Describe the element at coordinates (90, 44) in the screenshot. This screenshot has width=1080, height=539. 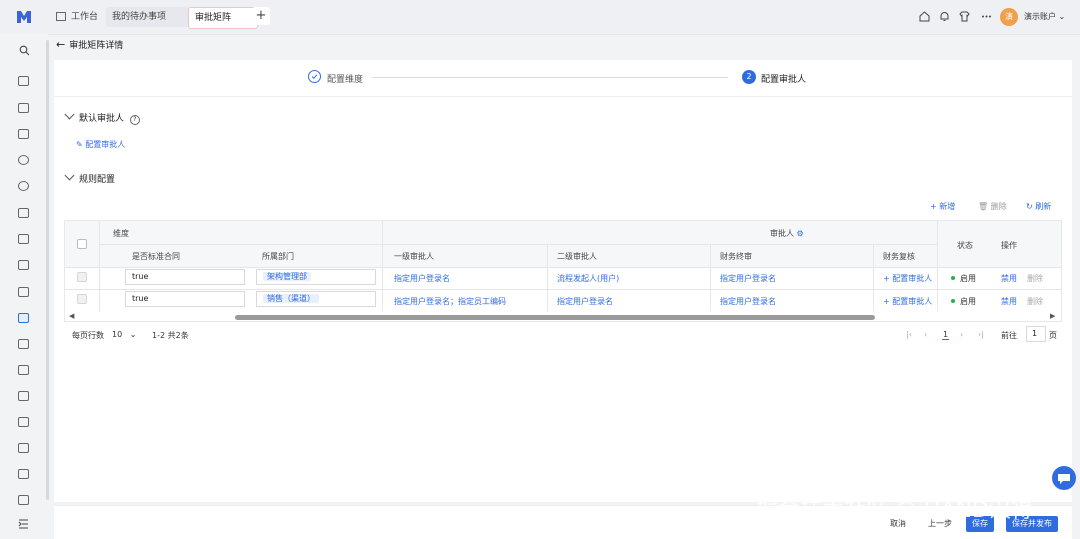
I see `page-title: ← 审批矩阵详情` at that location.